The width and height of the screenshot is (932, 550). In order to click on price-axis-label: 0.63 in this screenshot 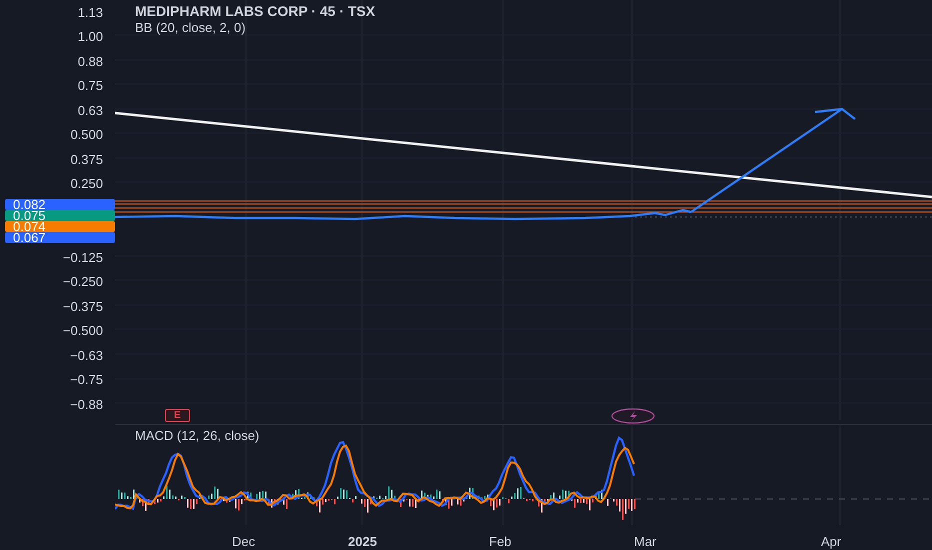, I will do `click(90, 111)`.